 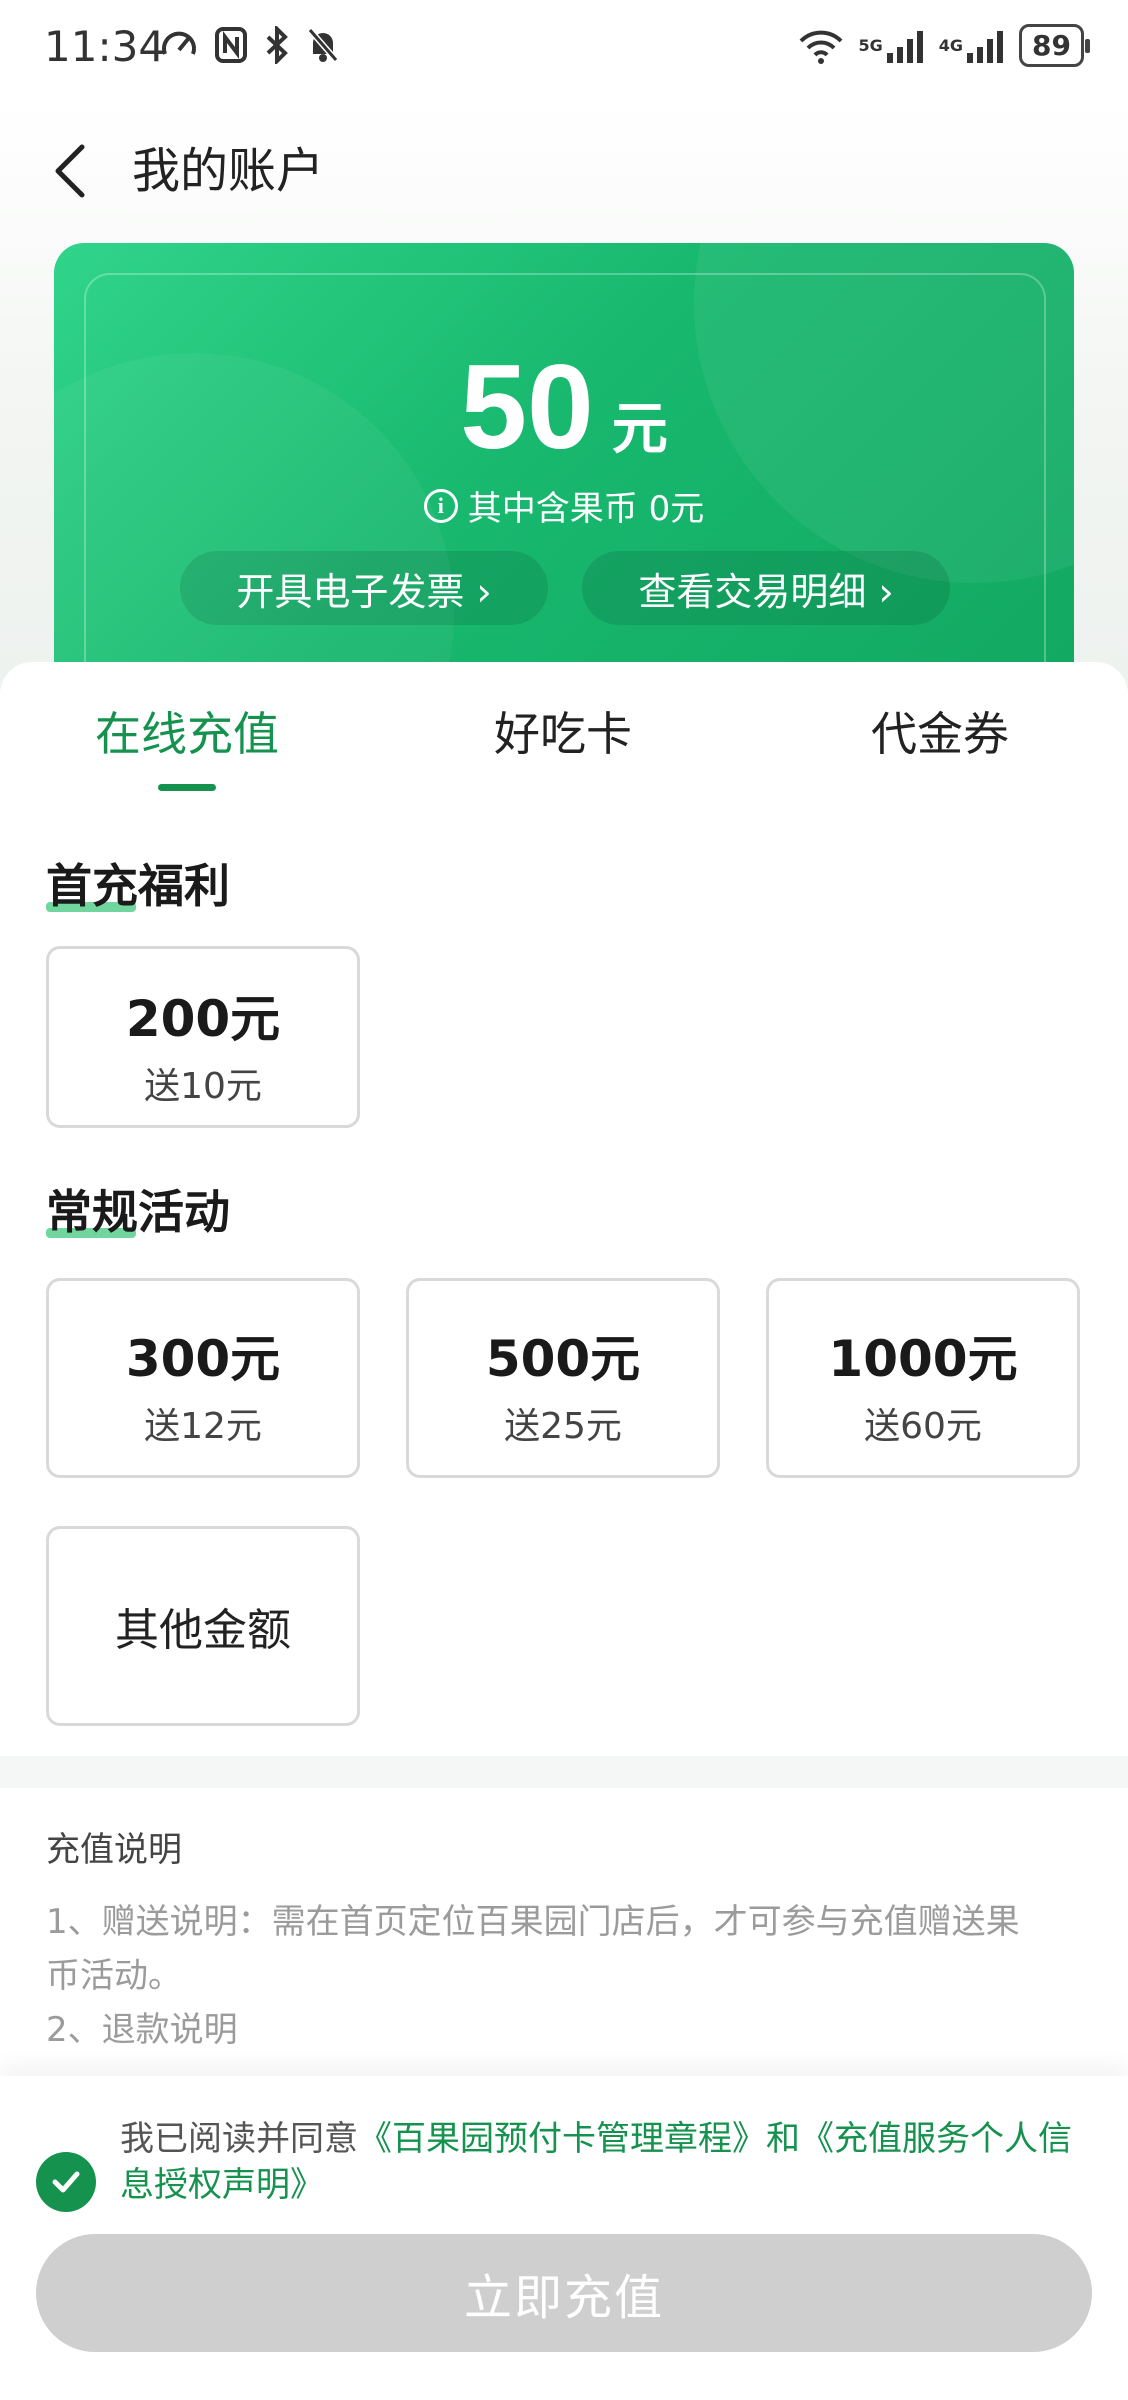 What do you see at coordinates (533, 1922) in the screenshot?
I see `notes-line: 1、赠送说明：需在首页定位百果园门店后，才可参与充值赠送果` at bounding box center [533, 1922].